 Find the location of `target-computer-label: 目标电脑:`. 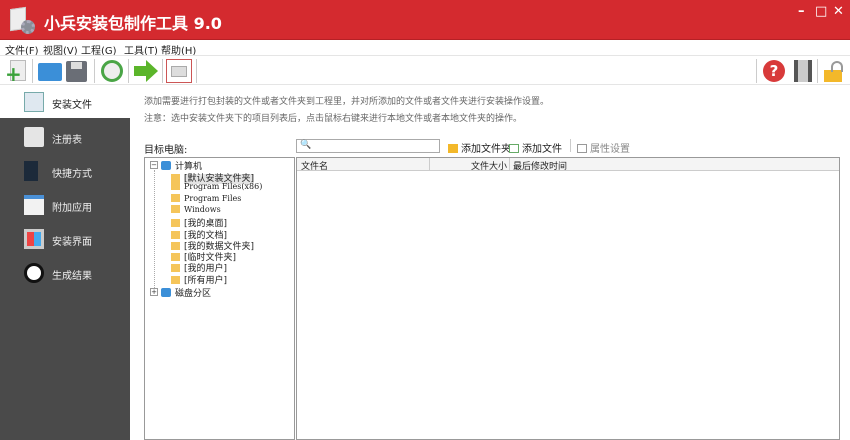

target-computer-label: 目标电脑: is located at coordinates (166, 150).